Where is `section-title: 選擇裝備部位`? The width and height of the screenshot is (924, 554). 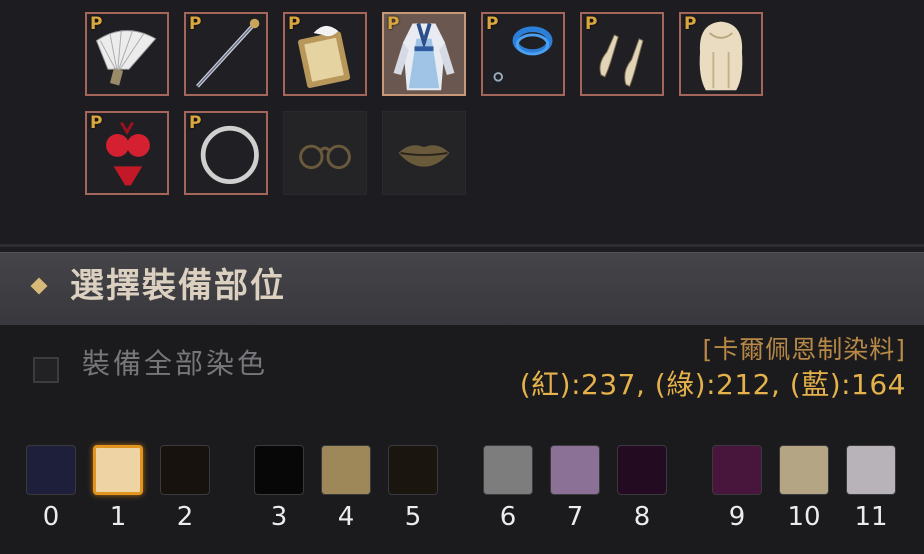 section-title: 選擇裝備部位 is located at coordinates (178, 286).